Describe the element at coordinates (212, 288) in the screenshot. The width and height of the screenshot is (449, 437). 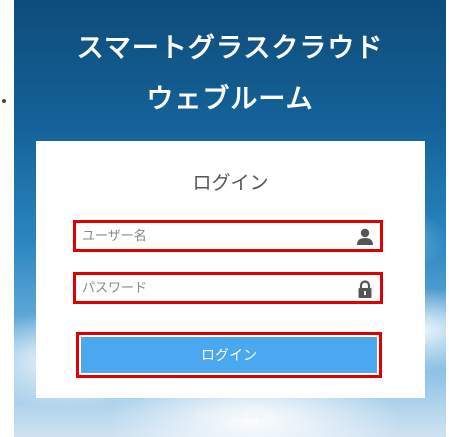
I see `password-input` at that location.